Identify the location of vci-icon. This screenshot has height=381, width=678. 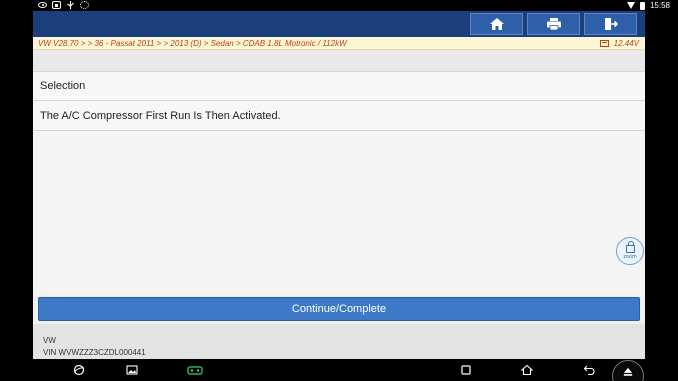
(195, 370).